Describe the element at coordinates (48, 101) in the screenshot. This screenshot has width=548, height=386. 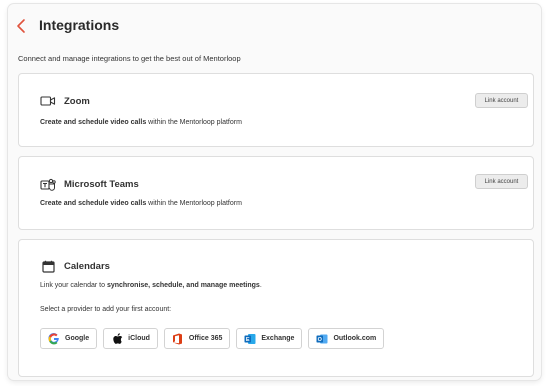
I see `video-camera-icon` at that location.